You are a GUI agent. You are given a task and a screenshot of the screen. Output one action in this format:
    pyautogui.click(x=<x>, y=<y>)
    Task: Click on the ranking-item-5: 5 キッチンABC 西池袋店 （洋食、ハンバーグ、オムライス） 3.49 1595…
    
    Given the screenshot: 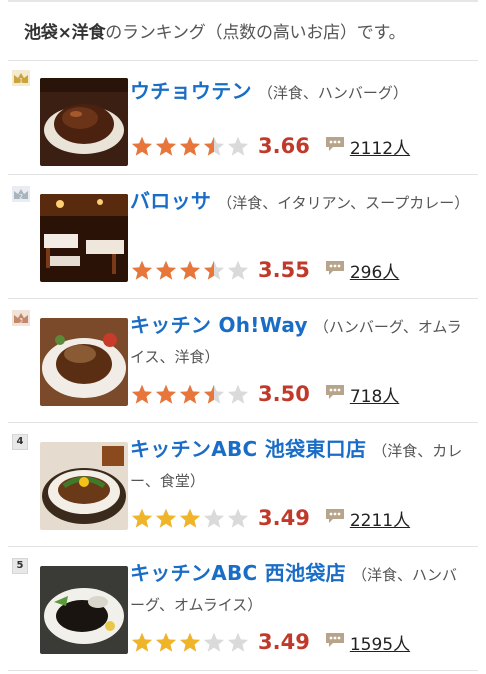 What is the action you would take?
    pyautogui.click(x=243, y=608)
    